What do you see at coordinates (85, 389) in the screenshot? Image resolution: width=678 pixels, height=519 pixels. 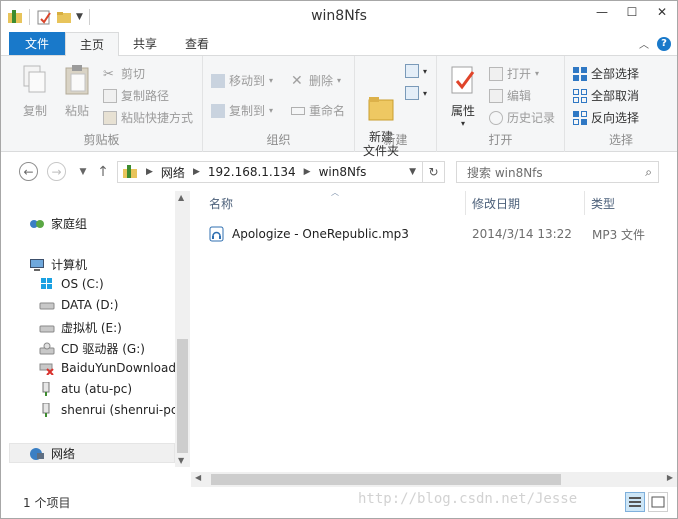 I see `nav-atu: atu (atu-pc)` at bounding box center [85, 389].